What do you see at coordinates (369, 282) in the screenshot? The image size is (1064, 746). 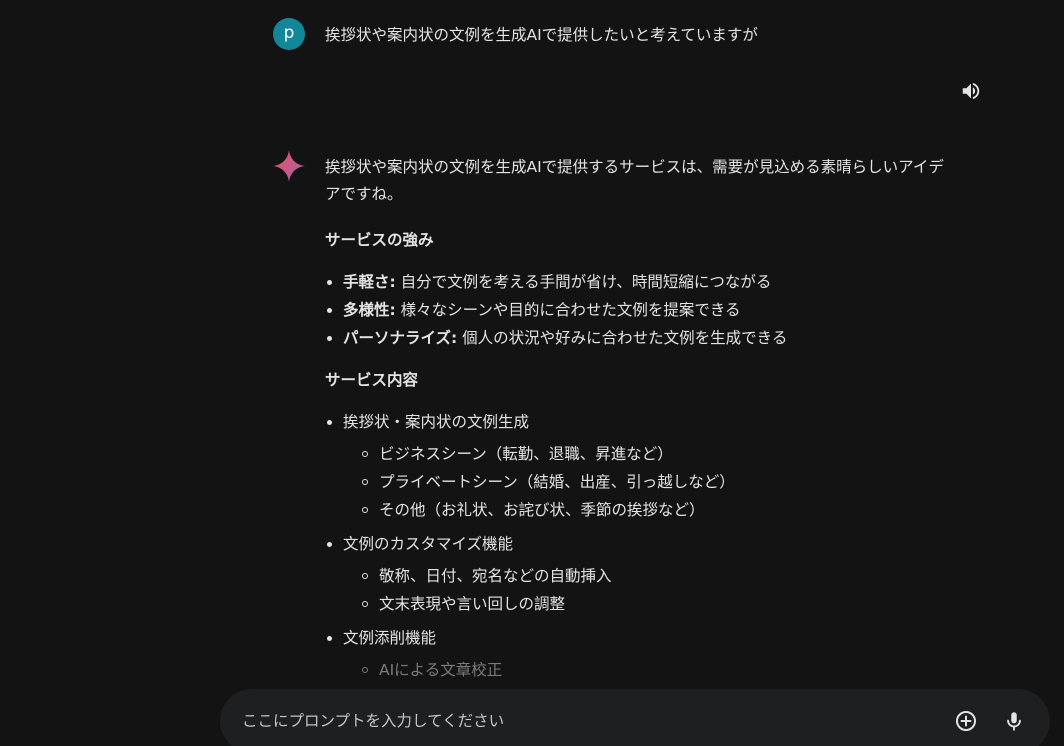 I see `item-label: 手軽さ:` at bounding box center [369, 282].